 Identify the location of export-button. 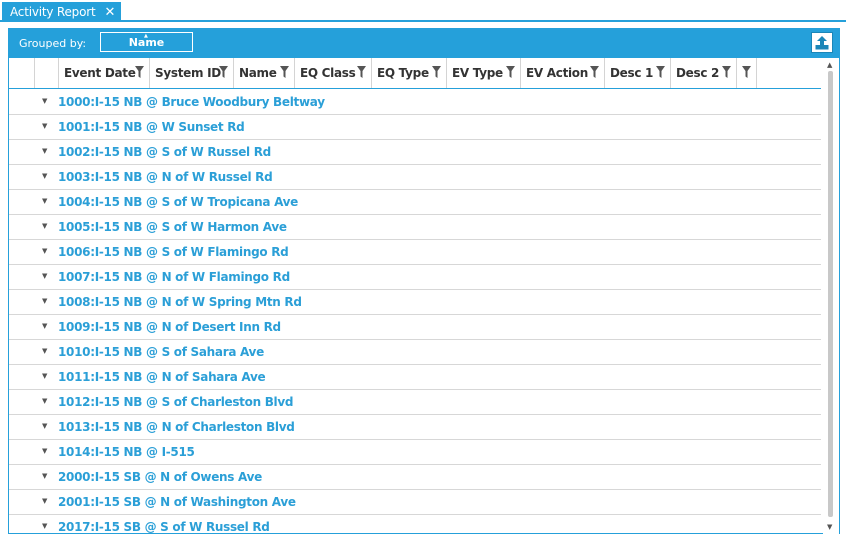
(822, 42).